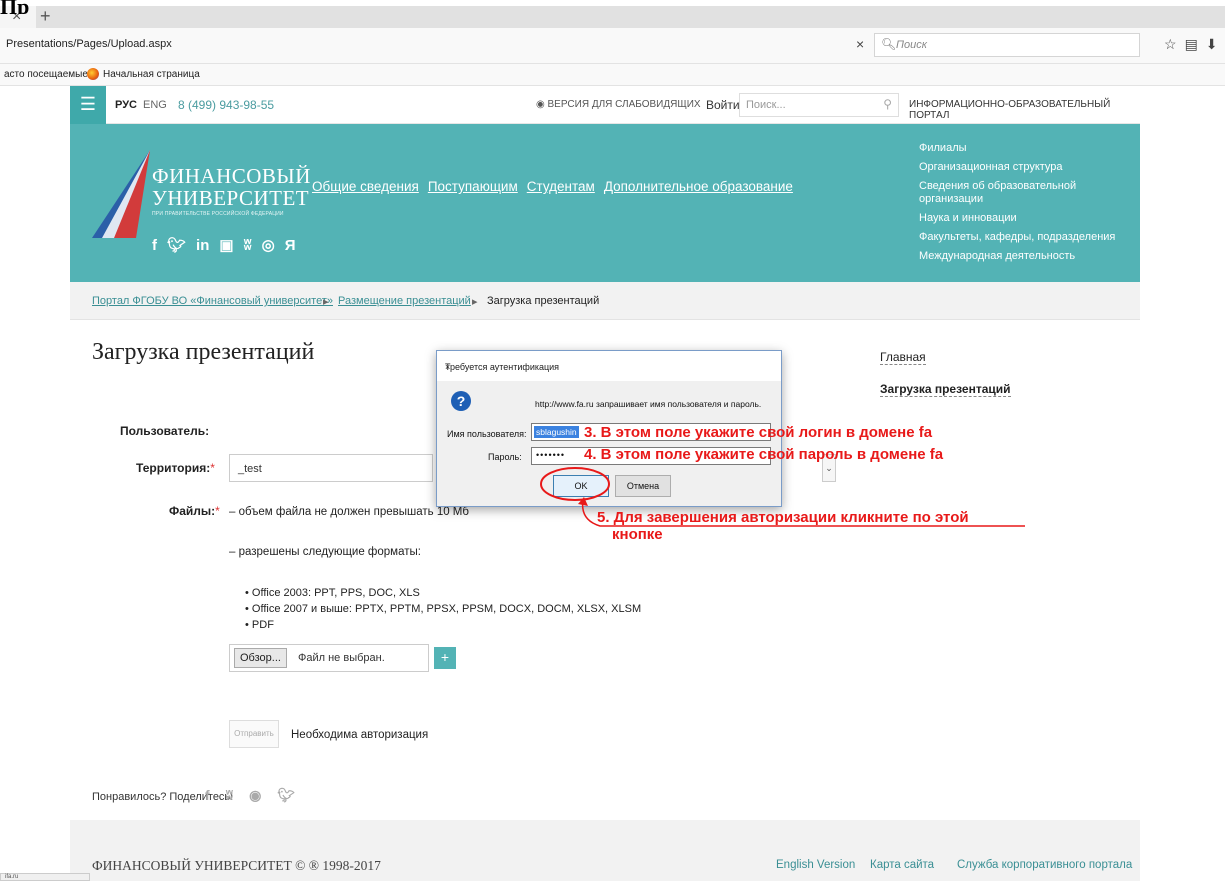 Image resolution: width=1225 pixels, height=881 pixels. Describe the element at coordinates (45, 877) in the screenshot. I see `status-bar: ifa.ru` at that location.